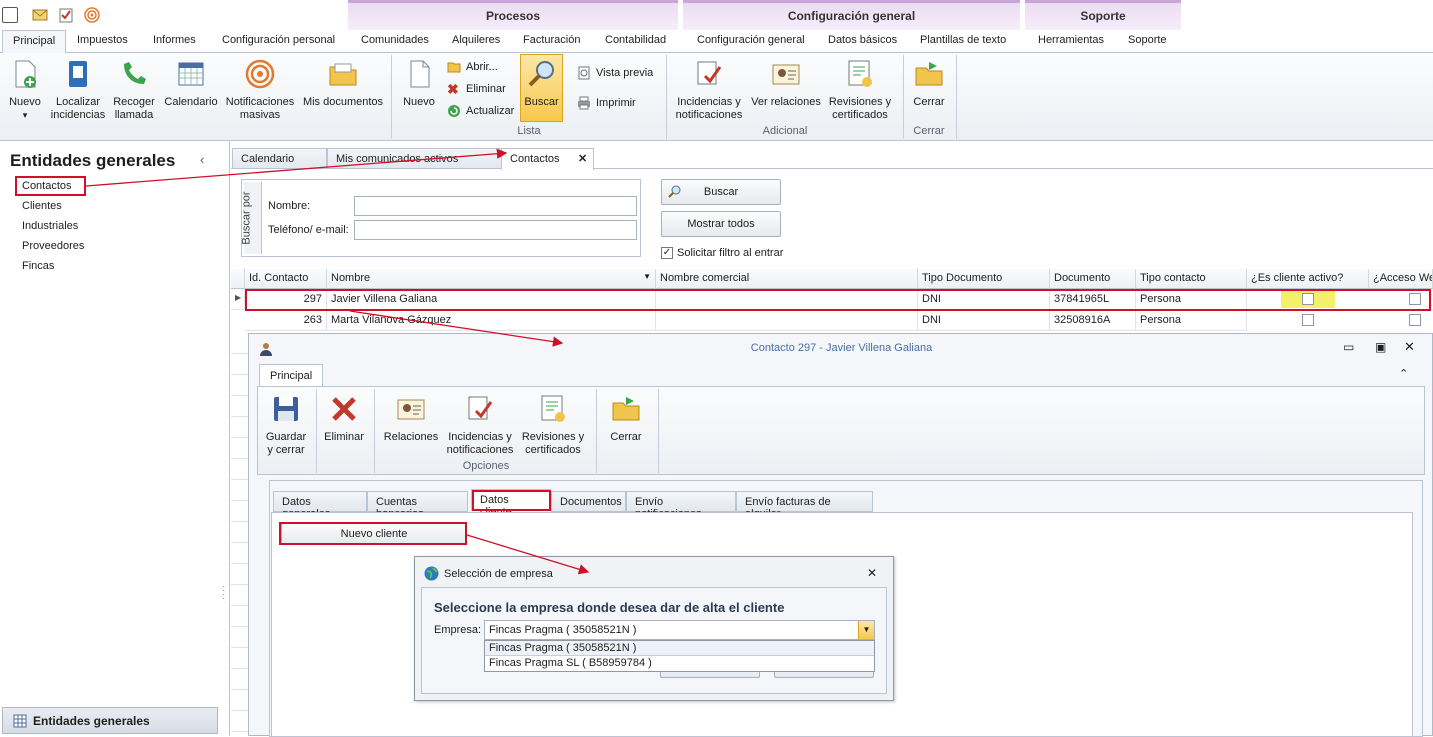 The height and width of the screenshot is (737, 1433). I want to click on collapse-chevron-icon: ‹, so click(202, 159).